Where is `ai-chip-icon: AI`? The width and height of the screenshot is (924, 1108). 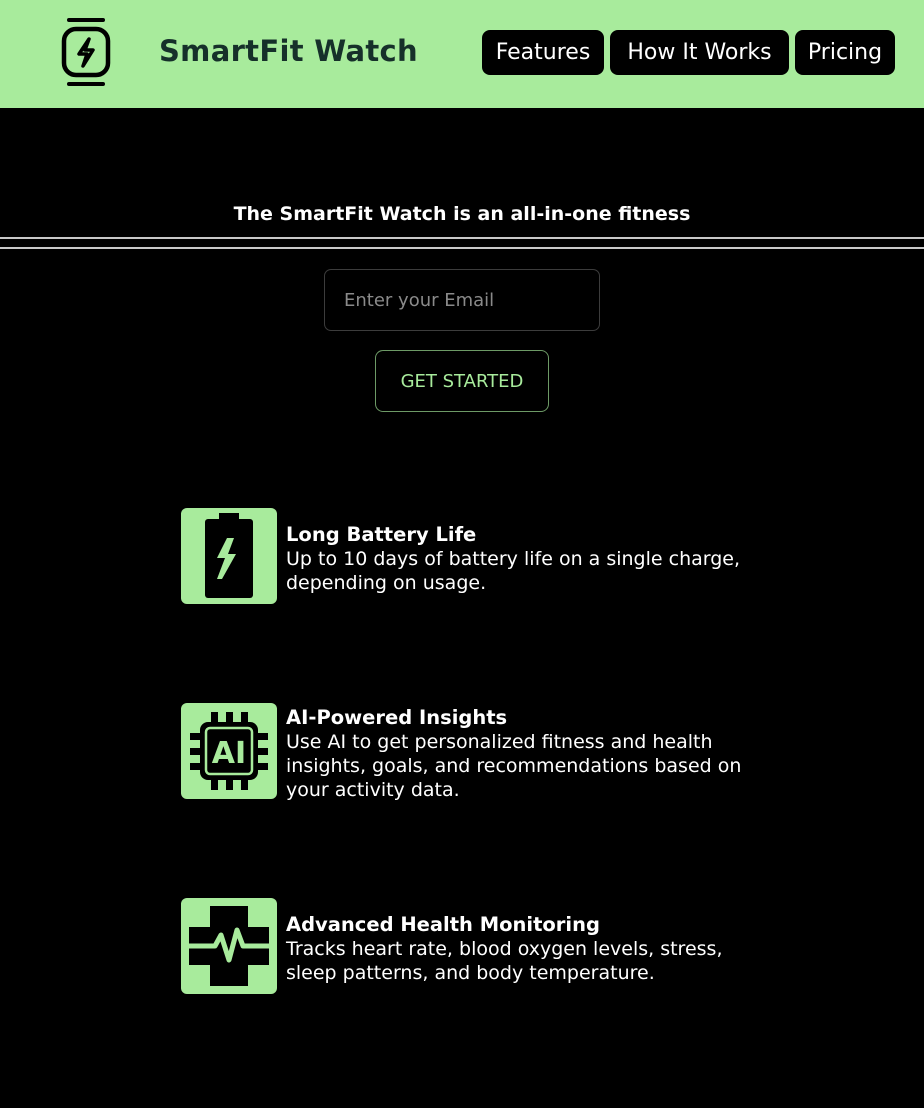
ai-chip-icon: AI is located at coordinates (229, 751).